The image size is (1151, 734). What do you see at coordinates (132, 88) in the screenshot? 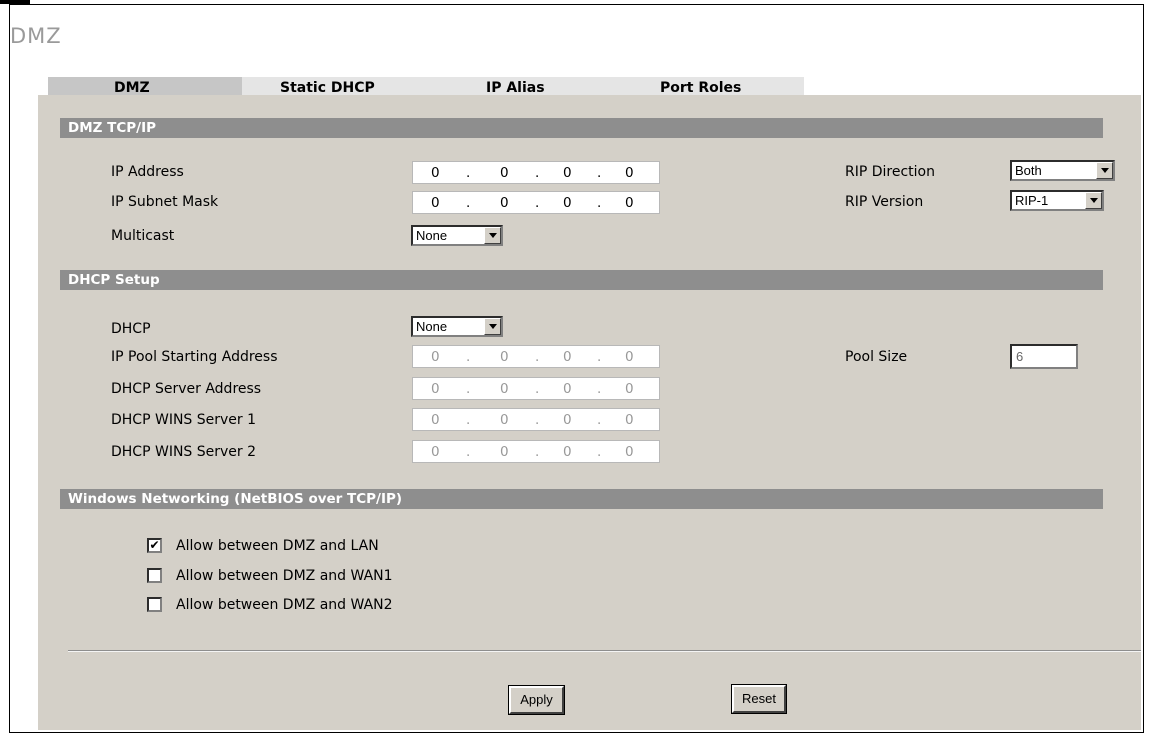
I see `tab-dmz-label: DMZ` at bounding box center [132, 88].